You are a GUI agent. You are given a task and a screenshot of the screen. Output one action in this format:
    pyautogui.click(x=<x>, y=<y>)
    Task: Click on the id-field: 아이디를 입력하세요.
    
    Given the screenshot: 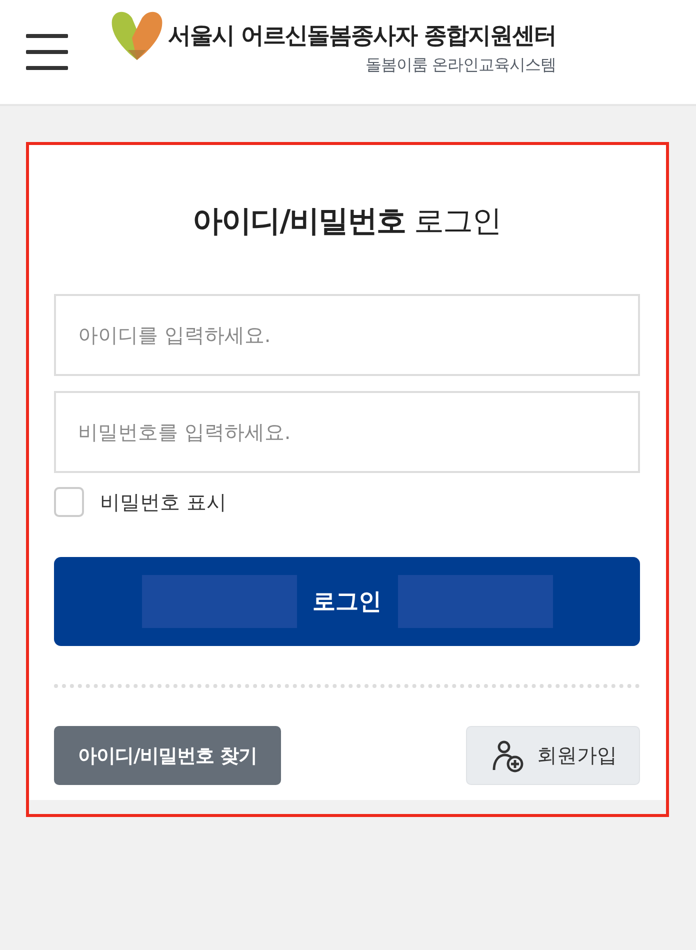 What is the action you would take?
    pyautogui.click(x=347, y=335)
    